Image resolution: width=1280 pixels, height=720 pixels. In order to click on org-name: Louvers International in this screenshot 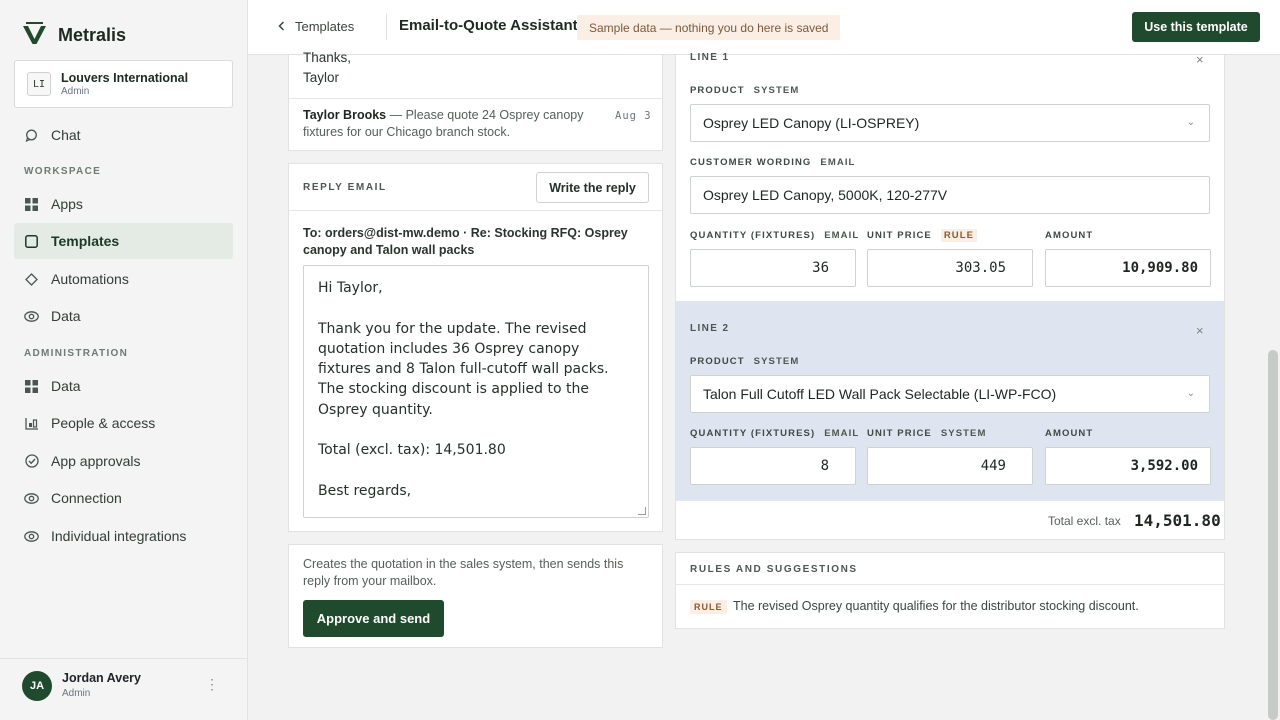, I will do `click(125, 78)`.